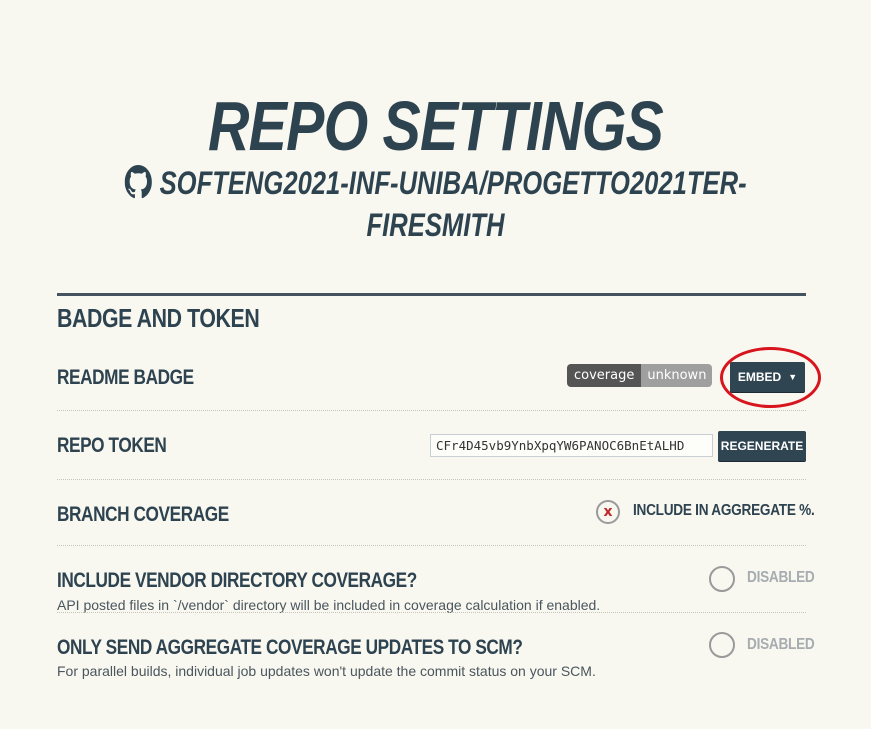 The image size is (871, 729). What do you see at coordinates (608, 512) in the screenshot?
I see `include-aggregate-toggle: x` at bounding box center [608, 512].